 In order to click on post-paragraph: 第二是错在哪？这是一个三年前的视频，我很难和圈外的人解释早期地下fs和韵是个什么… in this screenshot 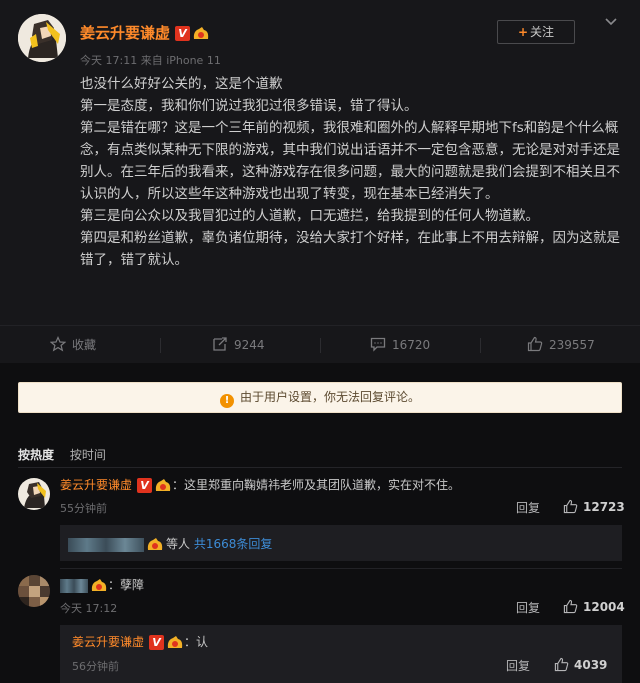, I will do `click(350, 161)`.